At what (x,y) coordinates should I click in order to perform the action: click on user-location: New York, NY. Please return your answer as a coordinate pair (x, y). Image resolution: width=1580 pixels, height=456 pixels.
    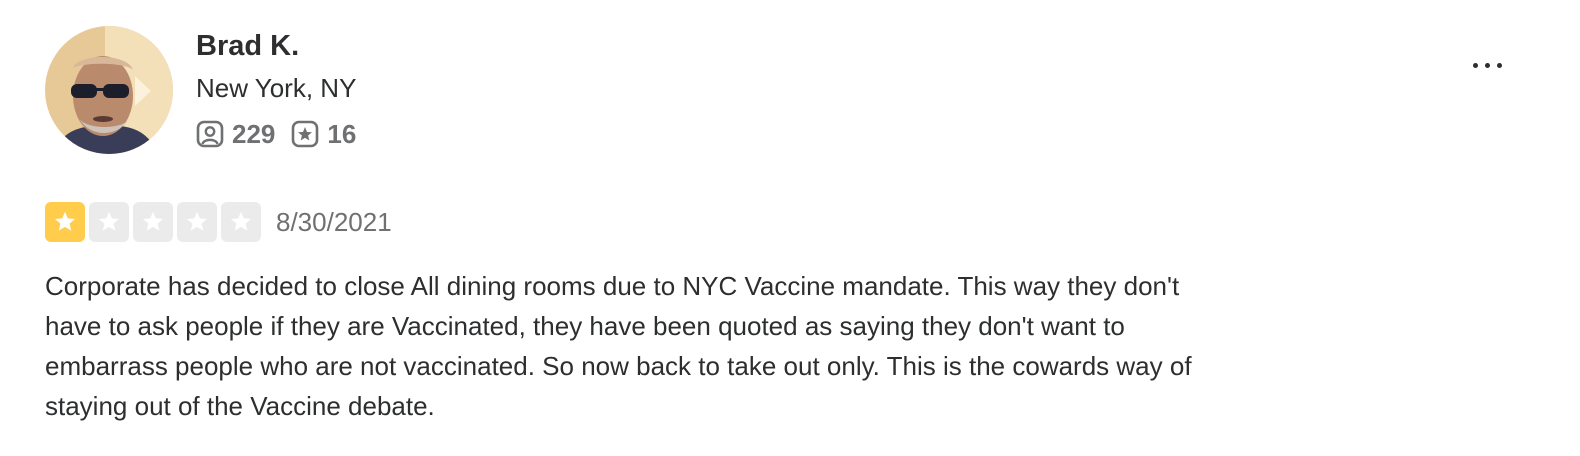
    Looking at the image, I should click on (276, 88).